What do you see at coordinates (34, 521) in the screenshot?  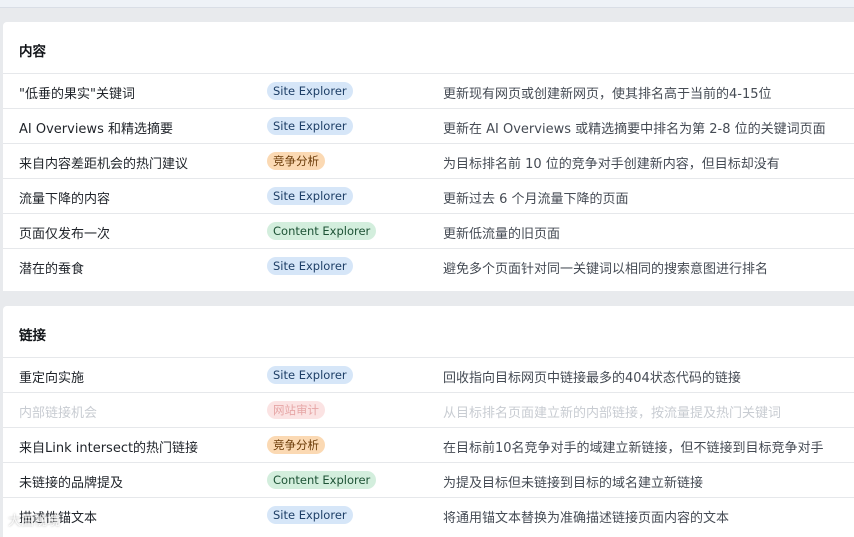 I see `watermark: 大曲视境` at bounding box center [34, 521].